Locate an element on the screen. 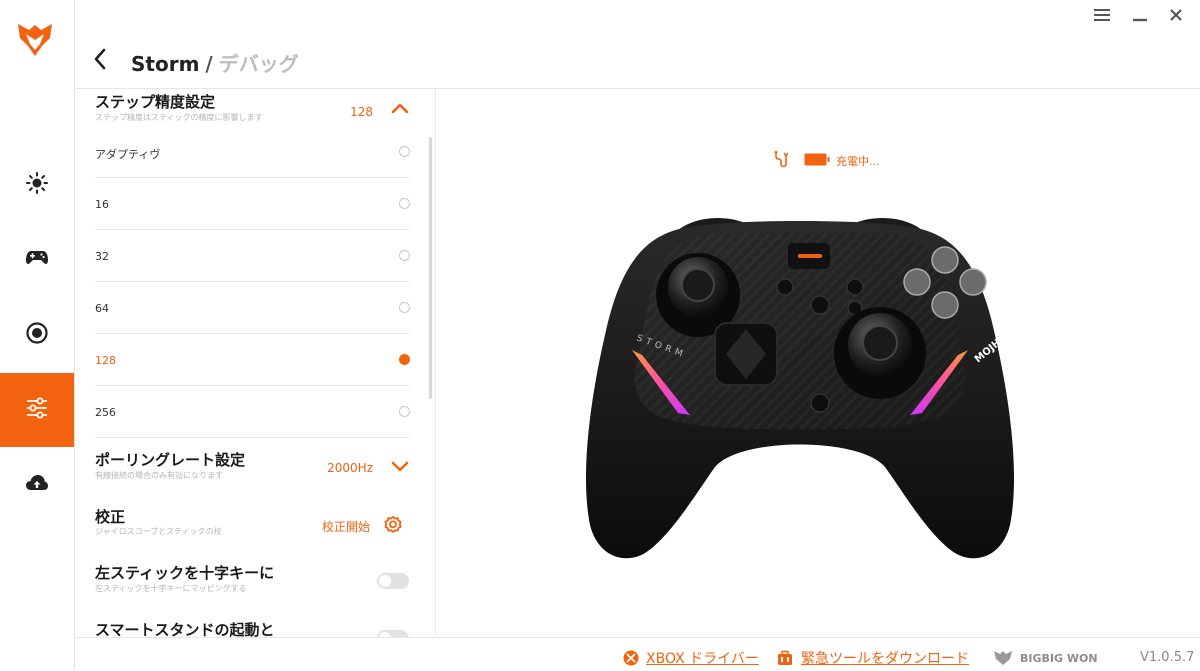 This screenshot has height=671, width=1200. sidebar is located at coordinates (37, 335).